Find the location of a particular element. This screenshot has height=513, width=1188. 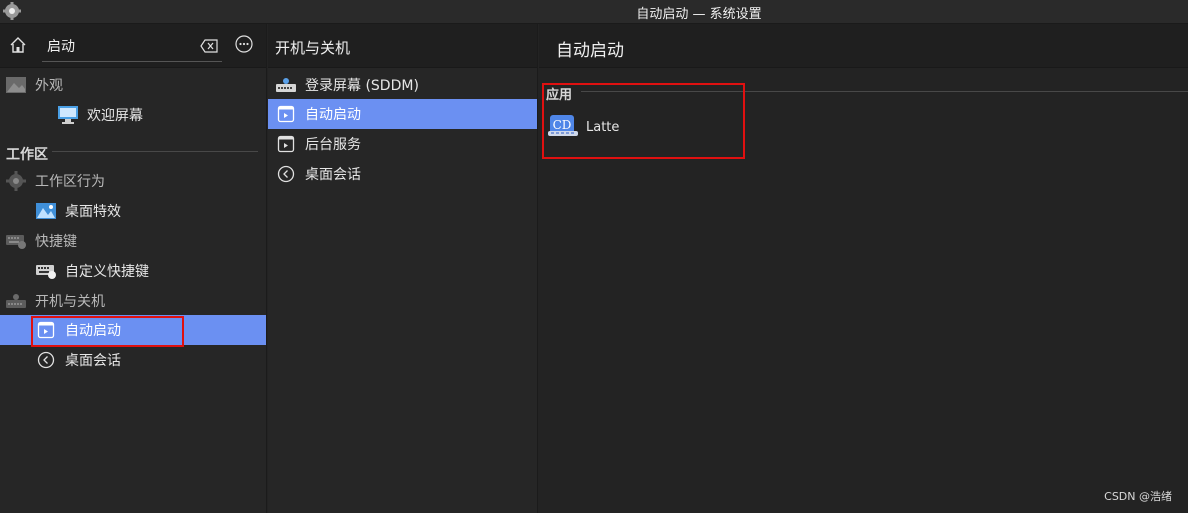

home-icon is located at coordinates (18, 45).